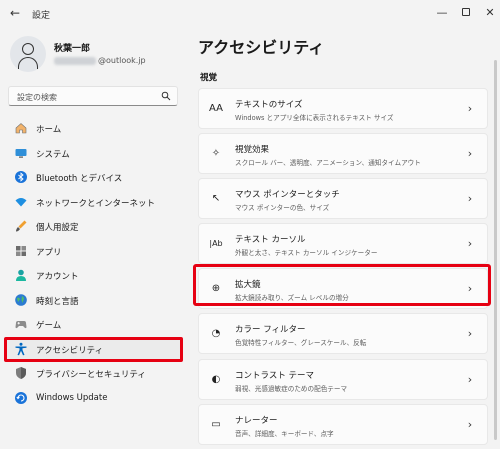 This screenshot has height=449, width=500. Describe the element at coordinates (28, 63) in the screenshot. I see `avatar-body-icon` at that location.